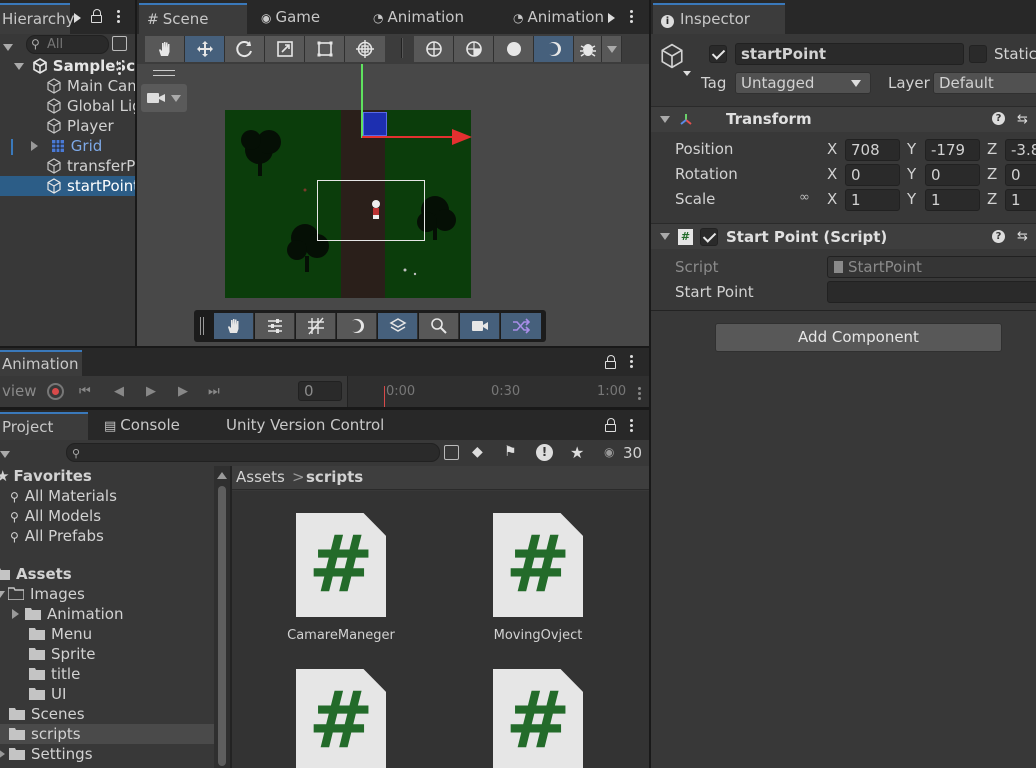 The width and height of the screenshot is (1036, 768). I want to click on debug-draw-dropdown, so click(612, 49).